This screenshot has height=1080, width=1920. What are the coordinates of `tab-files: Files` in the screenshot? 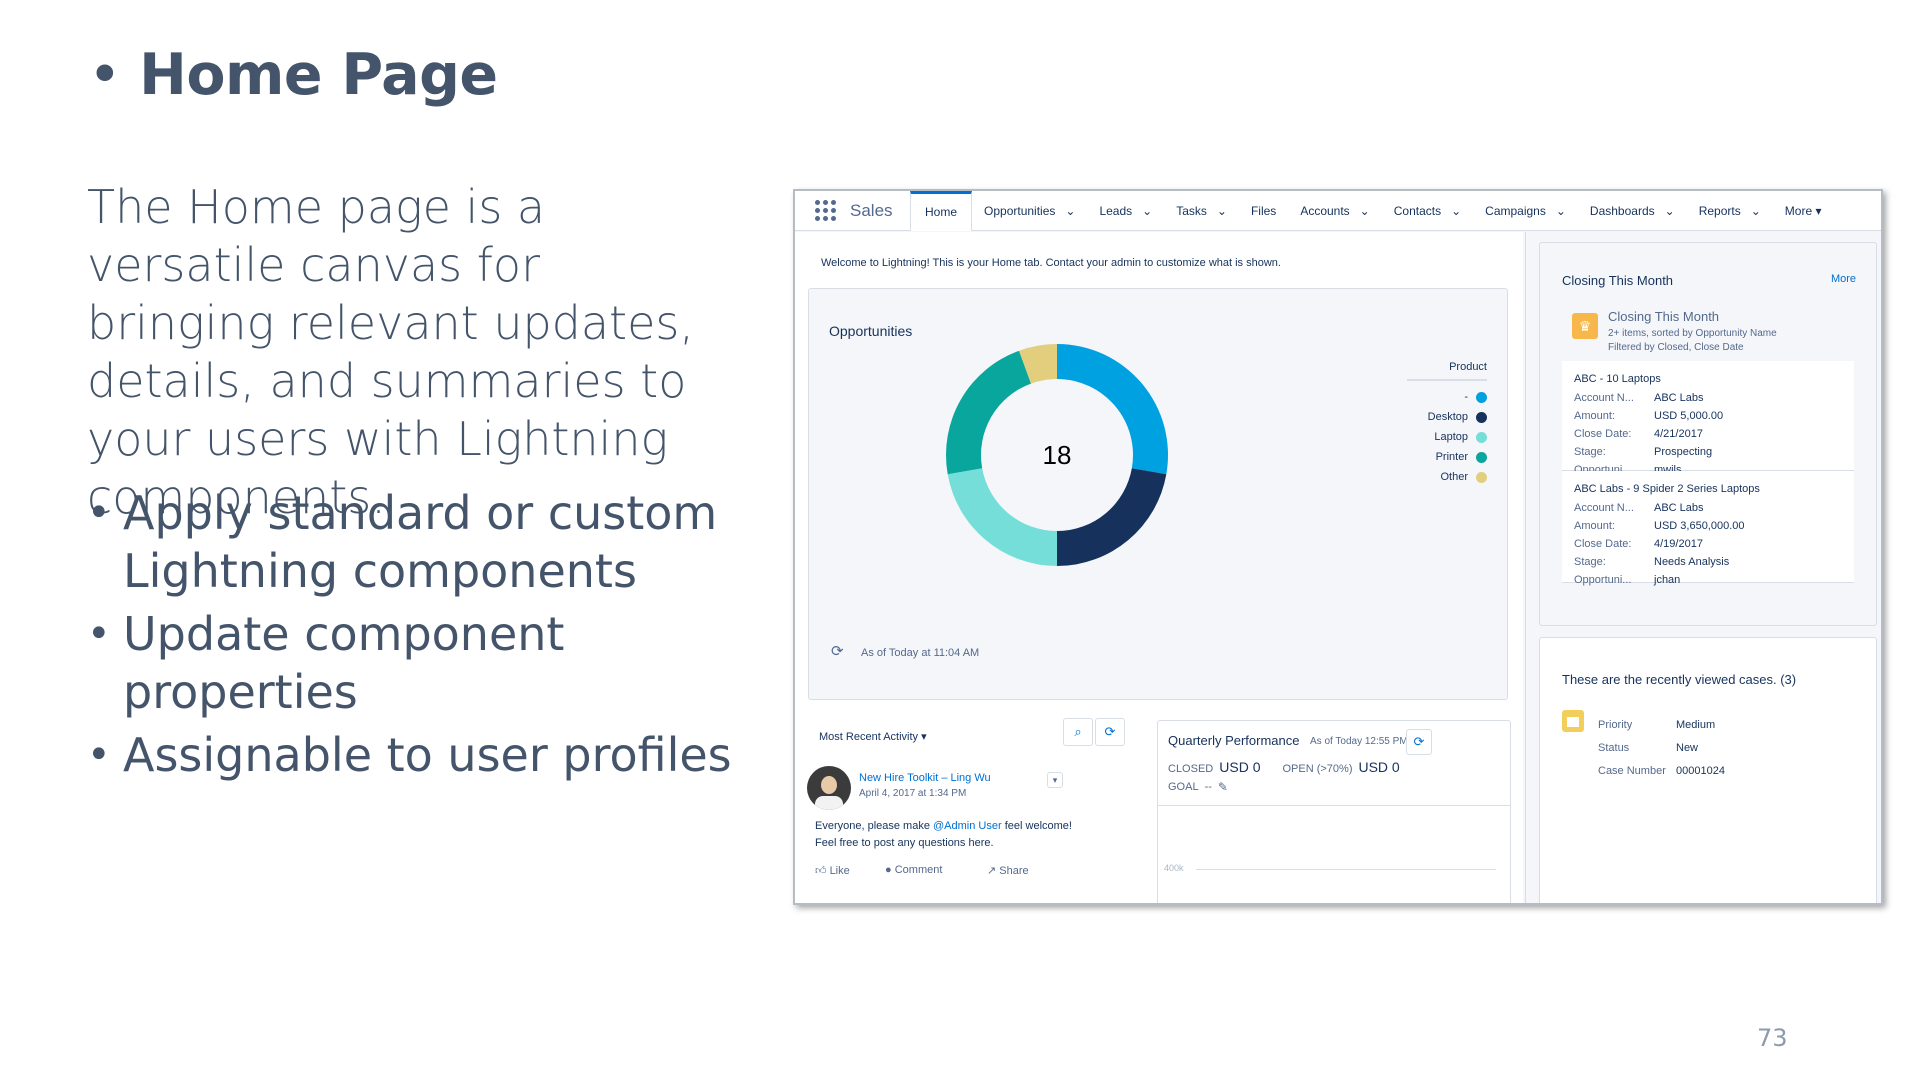 It's located at (1263, 211).